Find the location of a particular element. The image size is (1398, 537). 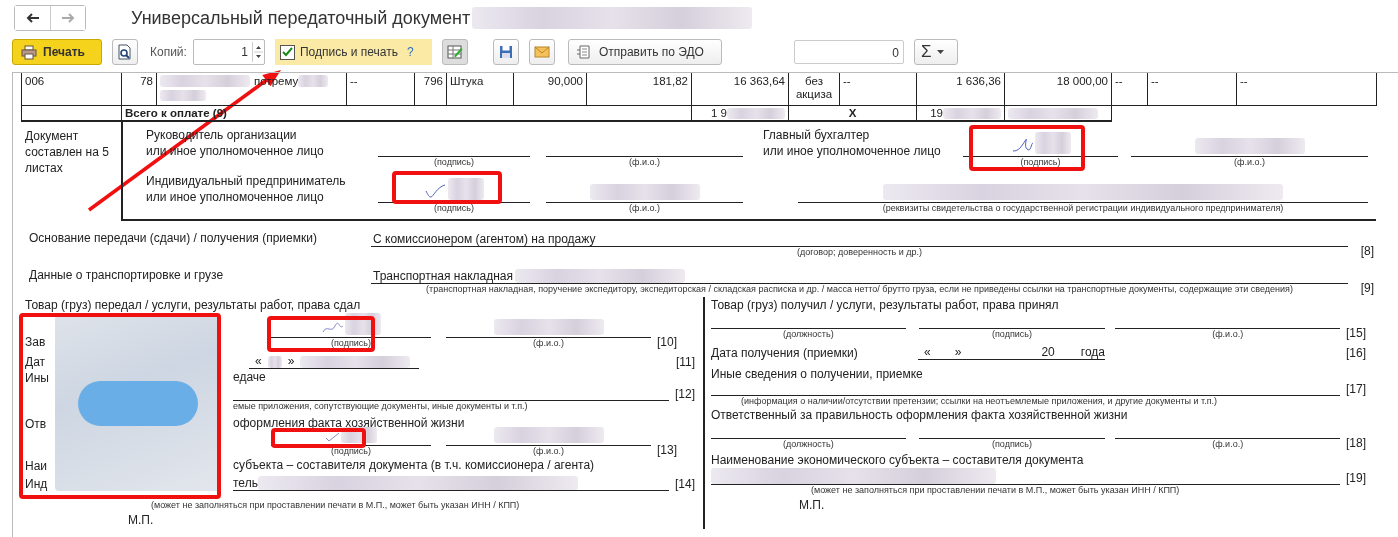

line-number: [12] is located at coordinates (684, 394).